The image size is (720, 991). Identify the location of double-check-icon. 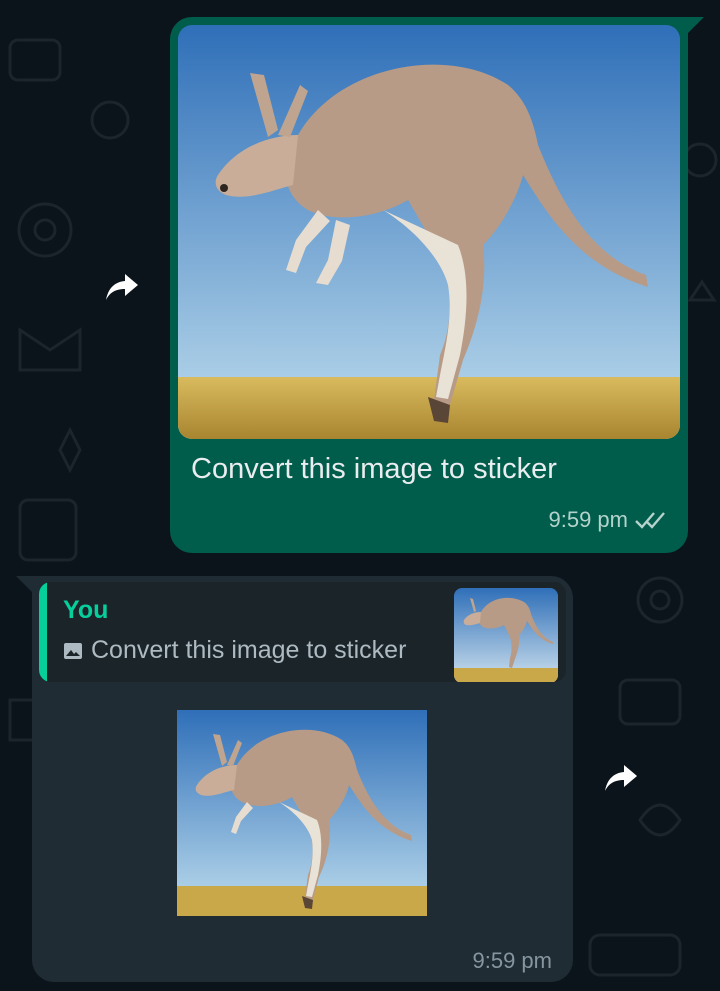
(650, 520).